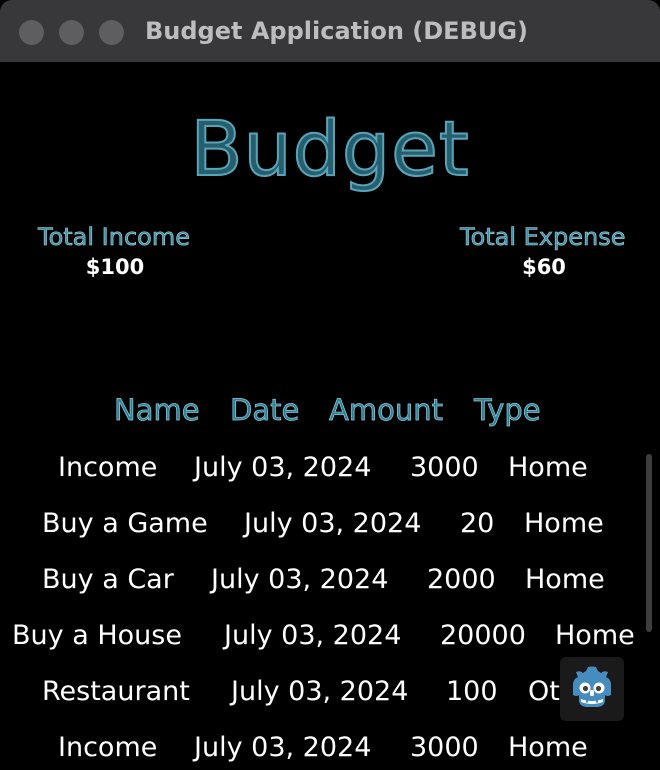  Describe the element at coordinates (115, 267) in the screenshot. I see `total-income-value: $100` at that location.